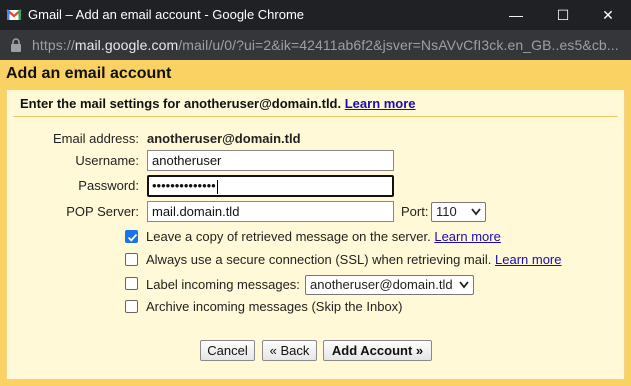 The width and height of the screenshot is (631, 386). What do you see at coordinates (270, 160) in the screenshot?
I see `username-input: anotheruser` at bounding box center [270, 160].